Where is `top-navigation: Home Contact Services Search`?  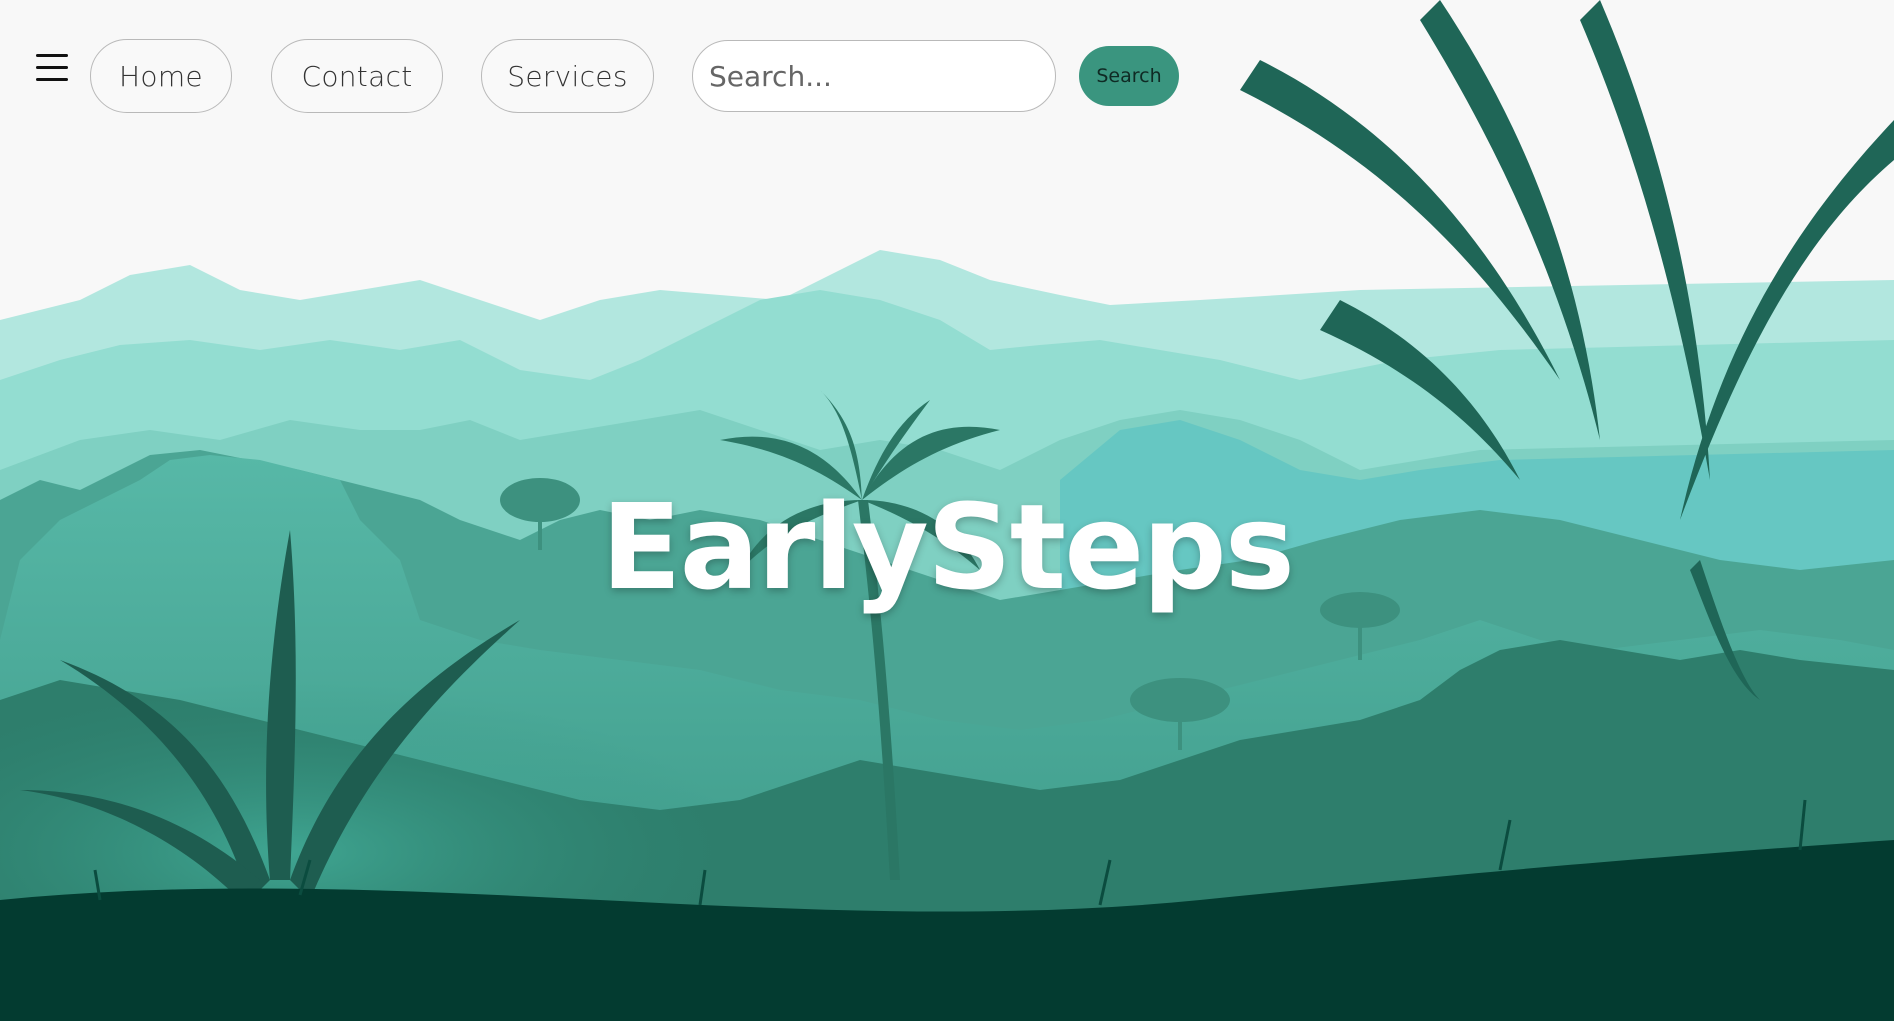
top-navigation: Home Contact Services Search is located at coordinates (947, 75).